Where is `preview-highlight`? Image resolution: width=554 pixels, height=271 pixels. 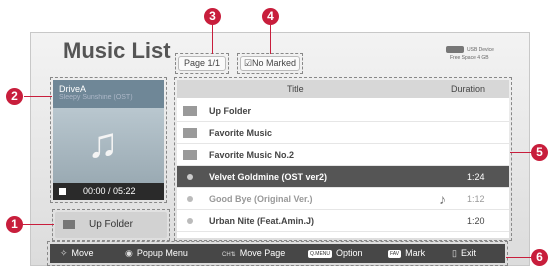 preview-highlight is located at coordinates (108, 140).